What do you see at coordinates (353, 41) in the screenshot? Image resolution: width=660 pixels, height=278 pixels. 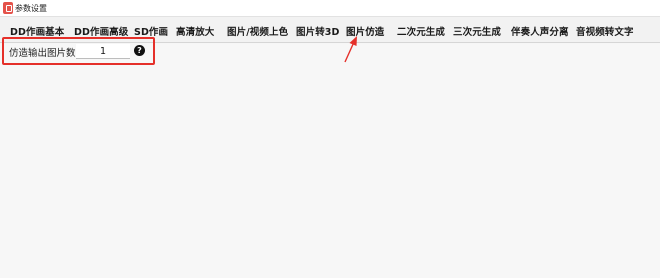 I see `arrow-head` at bounding box center [353, 41].